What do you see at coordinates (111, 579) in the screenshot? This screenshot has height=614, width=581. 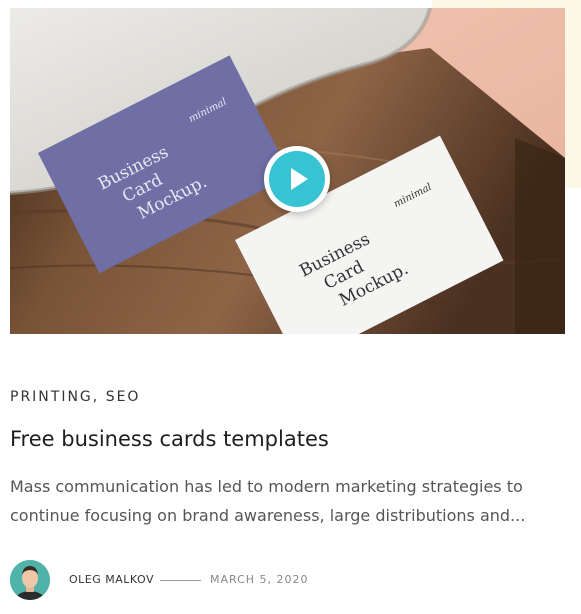 I see `author-name: OLEG MALKOV` at bounding box center [111, 579].